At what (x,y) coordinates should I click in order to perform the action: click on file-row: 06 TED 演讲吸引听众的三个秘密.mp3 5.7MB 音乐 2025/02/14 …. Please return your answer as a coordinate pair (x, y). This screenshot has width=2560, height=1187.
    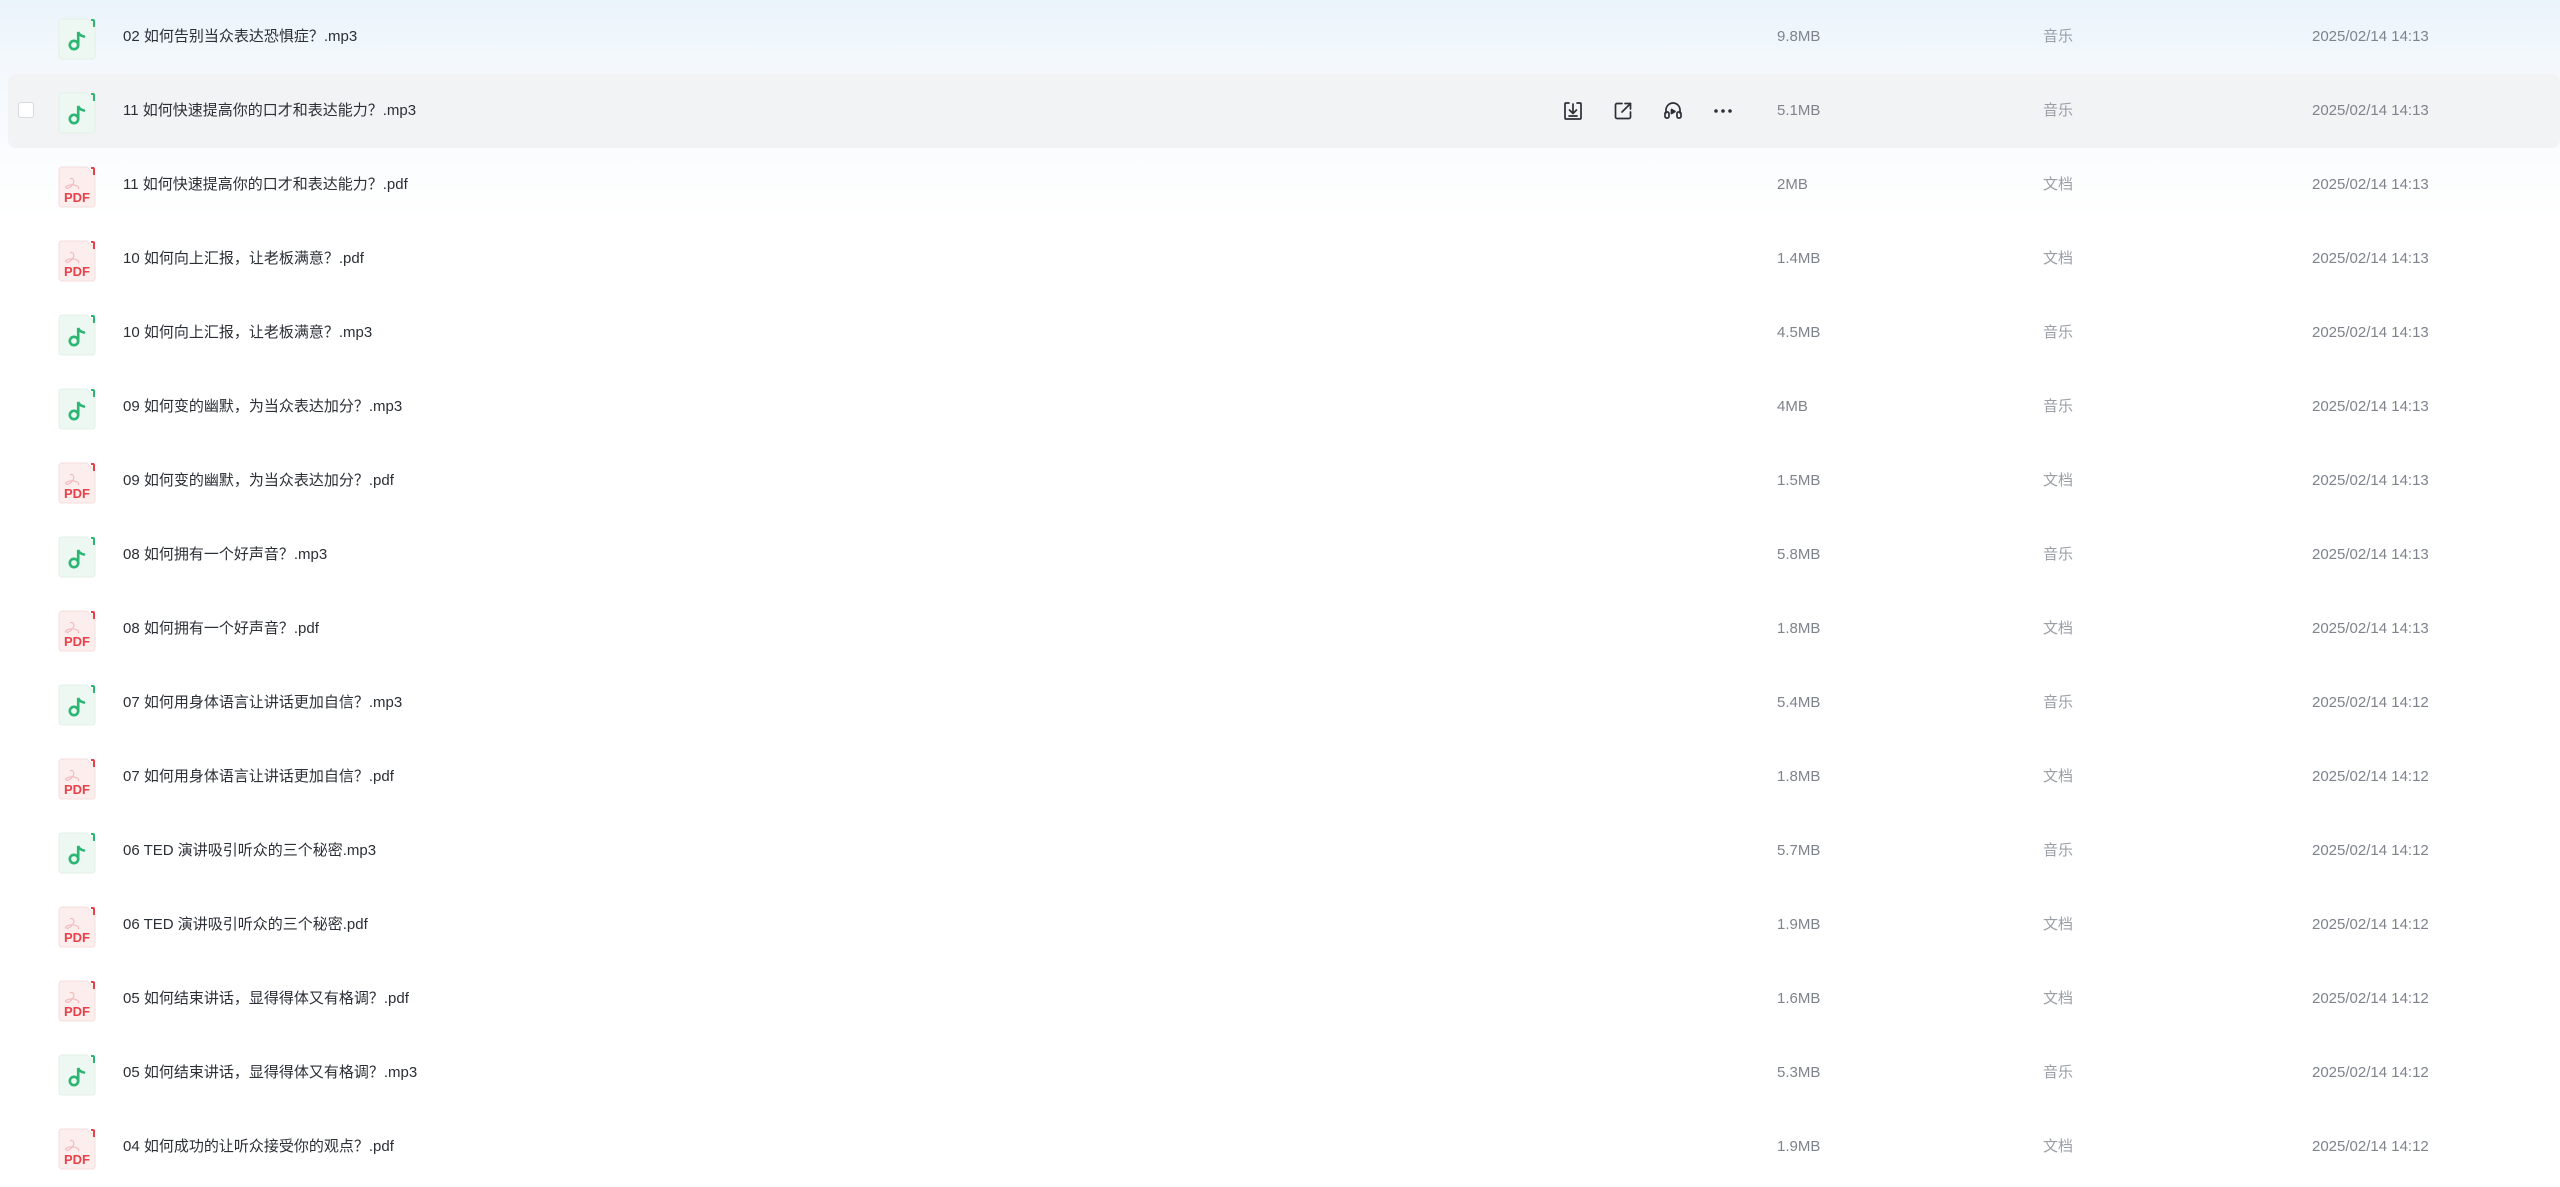
    Looking at the image, I should click on (1284, 851).